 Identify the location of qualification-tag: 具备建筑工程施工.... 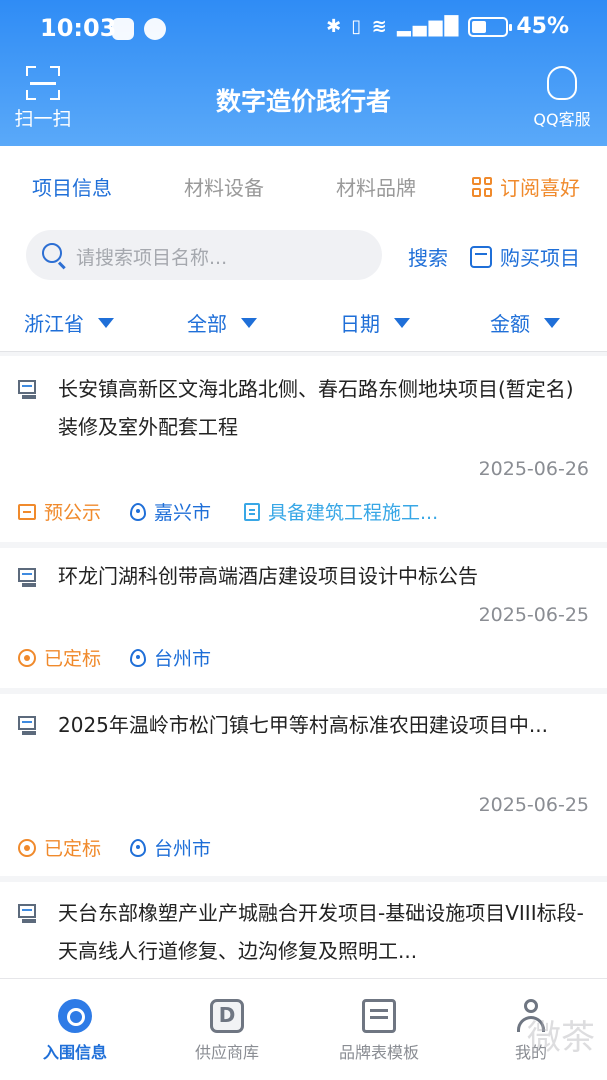
(341, 511).